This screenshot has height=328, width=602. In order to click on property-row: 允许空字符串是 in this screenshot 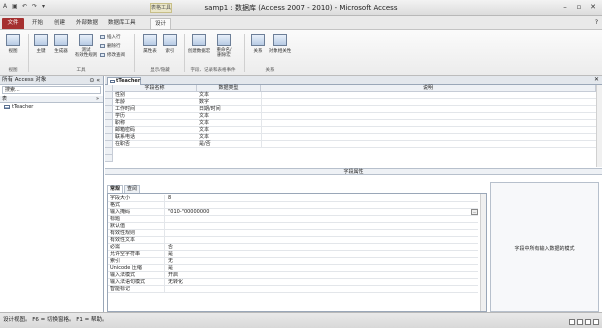, I will do `click(293, 254)`.